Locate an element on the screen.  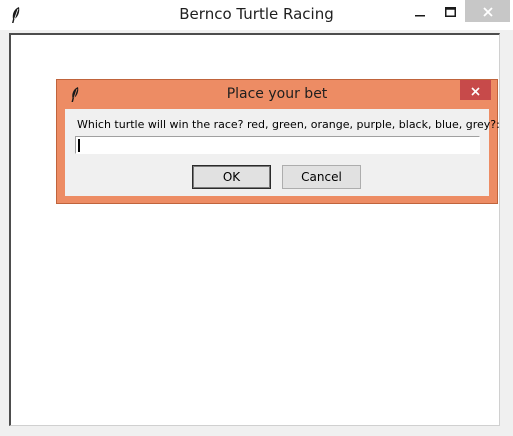
dialog-close-button is located at coordinates (475, 90).